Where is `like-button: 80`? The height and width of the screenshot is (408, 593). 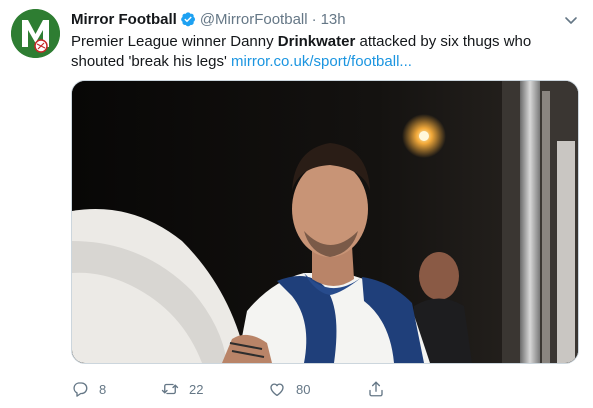
like-button: 80 is located at coordinates (289, 389).